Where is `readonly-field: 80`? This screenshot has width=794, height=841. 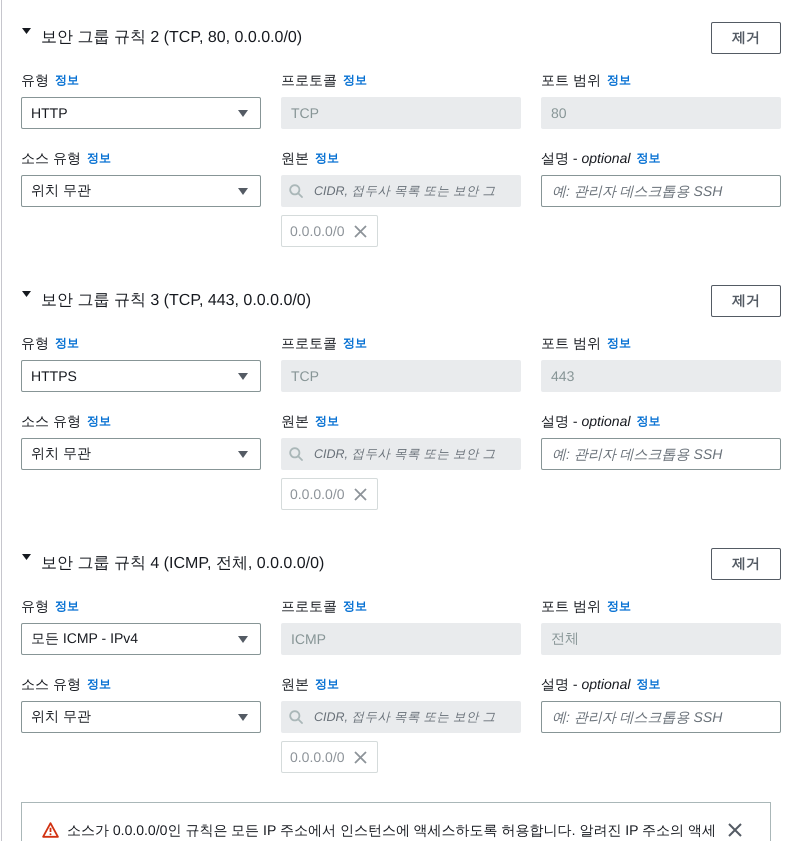
readonly-field: 80 is located at coordinates (661, 113).